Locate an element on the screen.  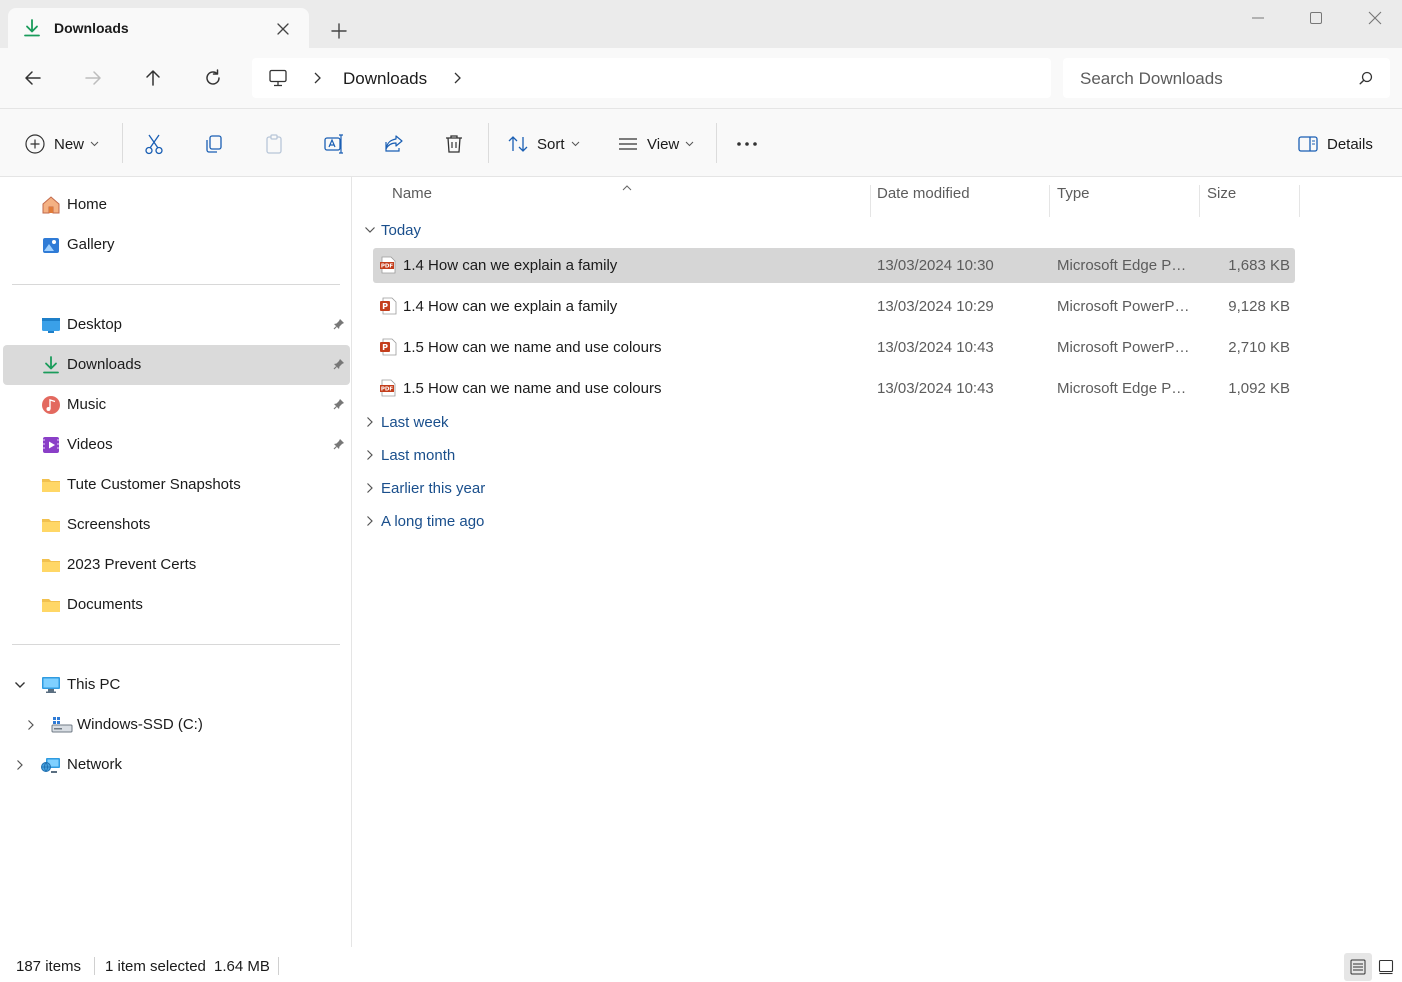
forward-button is located at coordinates (93, 78).